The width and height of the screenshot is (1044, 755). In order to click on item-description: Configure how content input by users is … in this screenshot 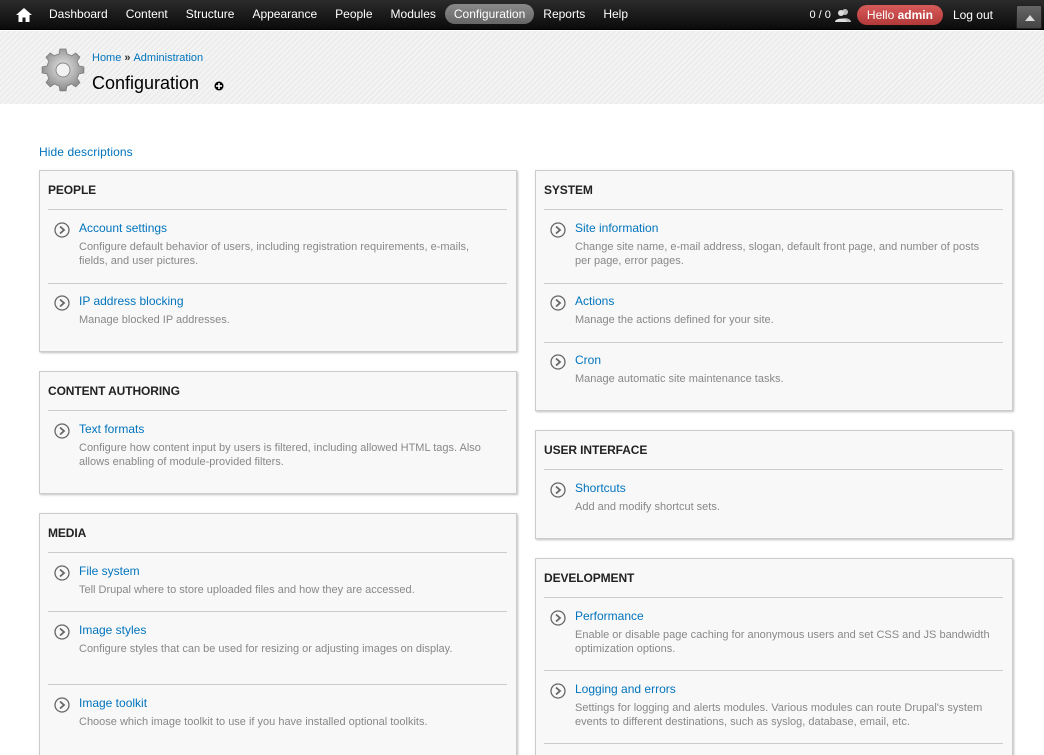, I will do `click(280, 455)`.